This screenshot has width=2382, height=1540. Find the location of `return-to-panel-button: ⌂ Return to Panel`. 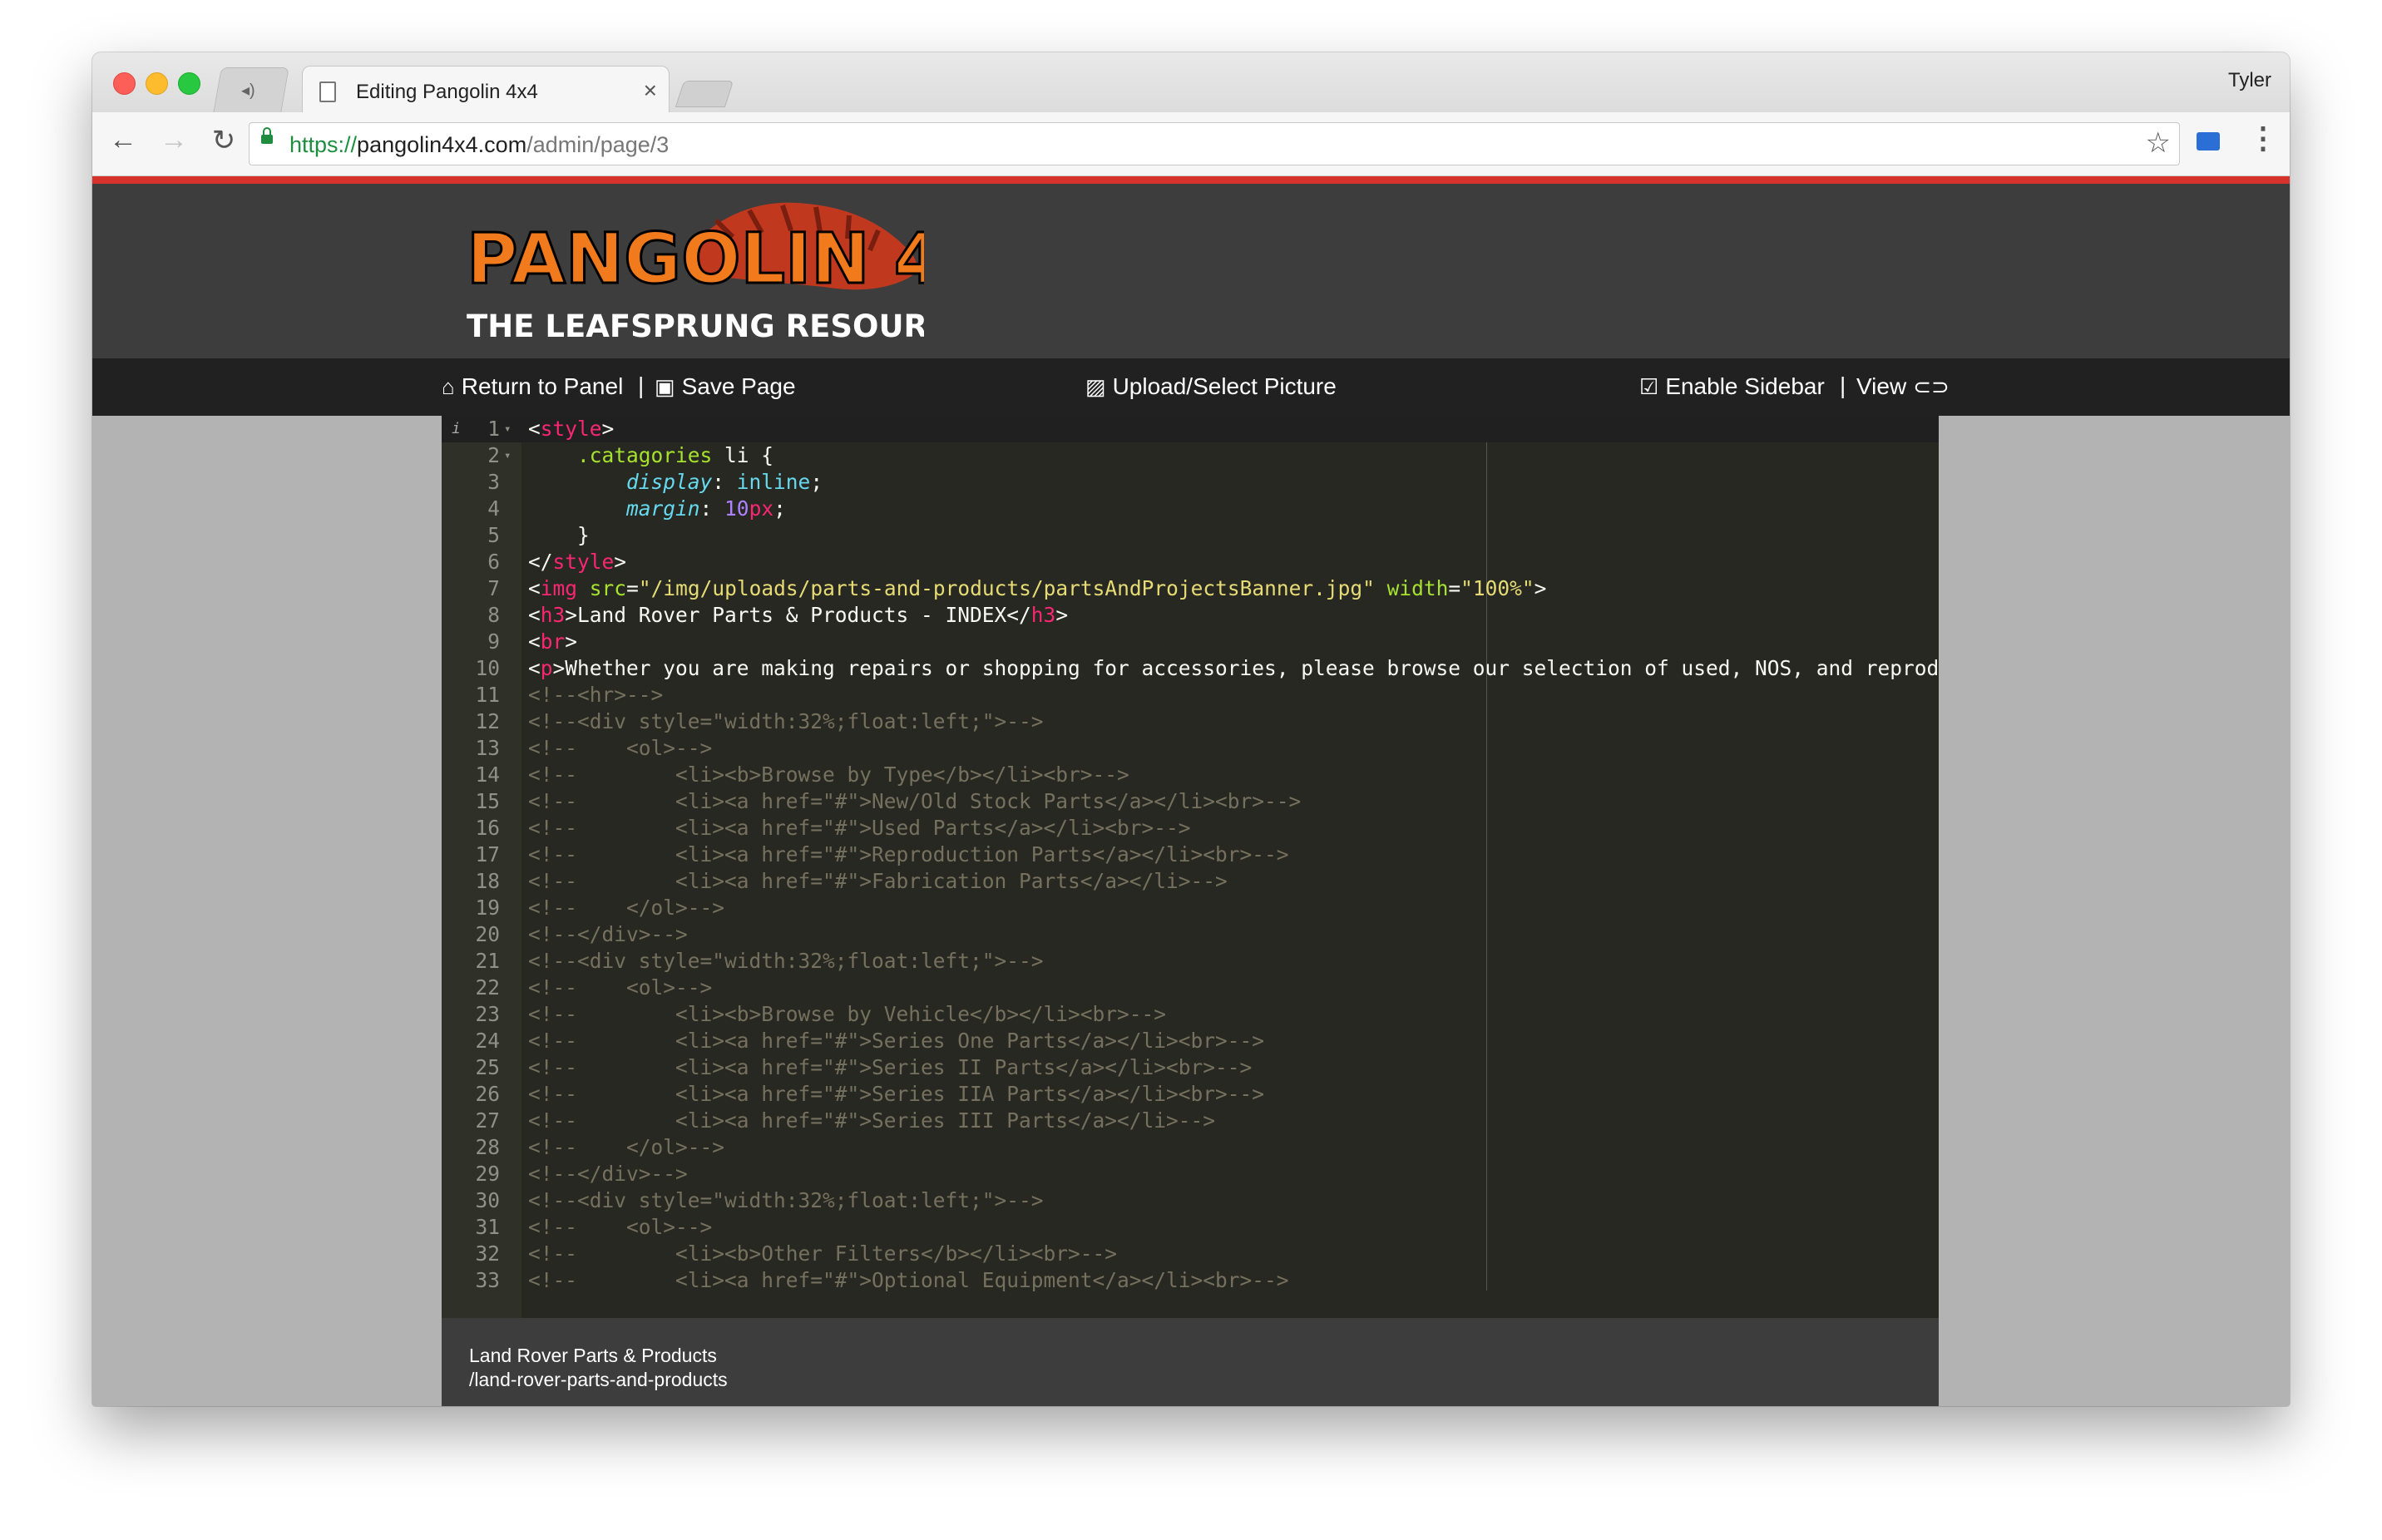

return-to-panel-button: ⌂ Return to Panel is located at coordinates (532, 387).